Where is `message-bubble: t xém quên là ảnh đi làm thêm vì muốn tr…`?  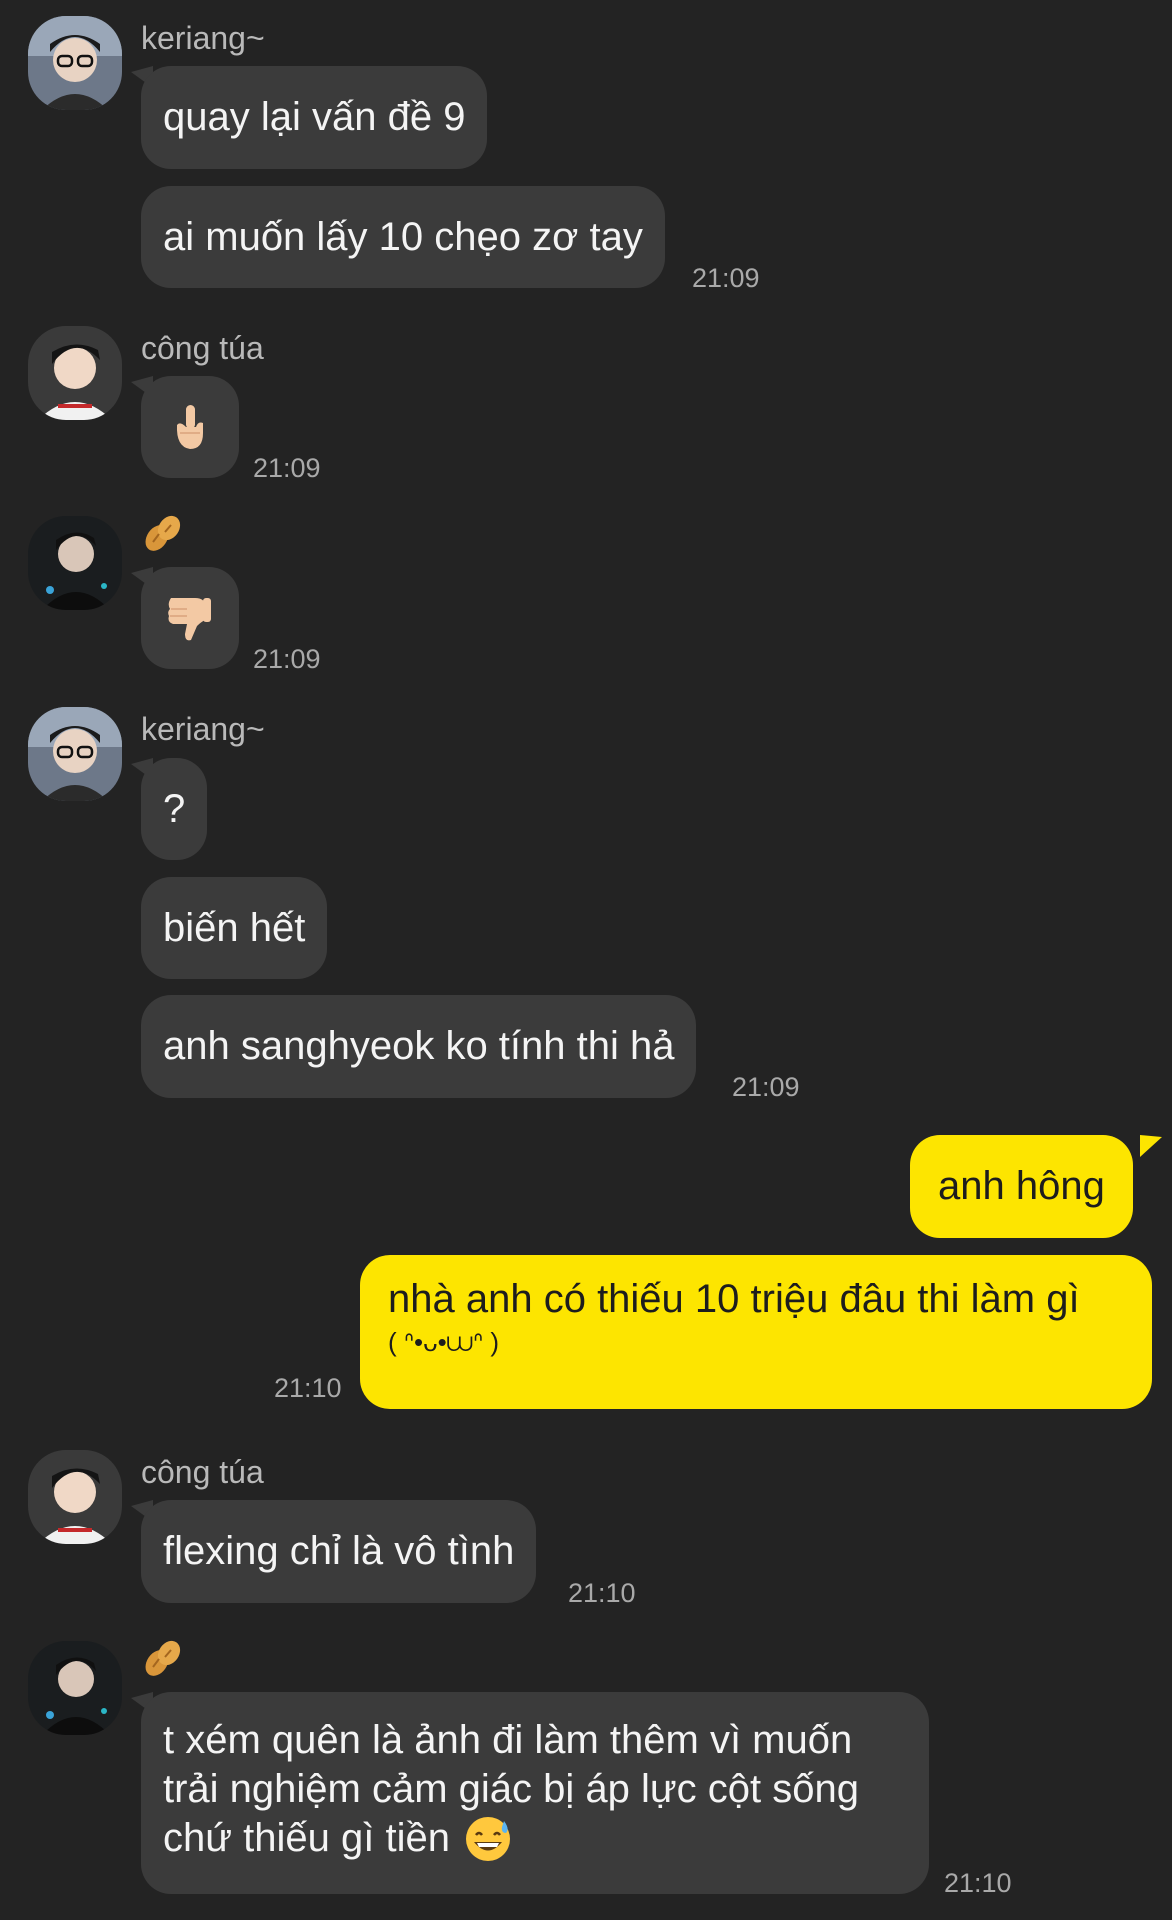
message-bubble: t xém quên là ảnh đi làm thêm vì muốn tr… is located at coordinates (535, 1793).